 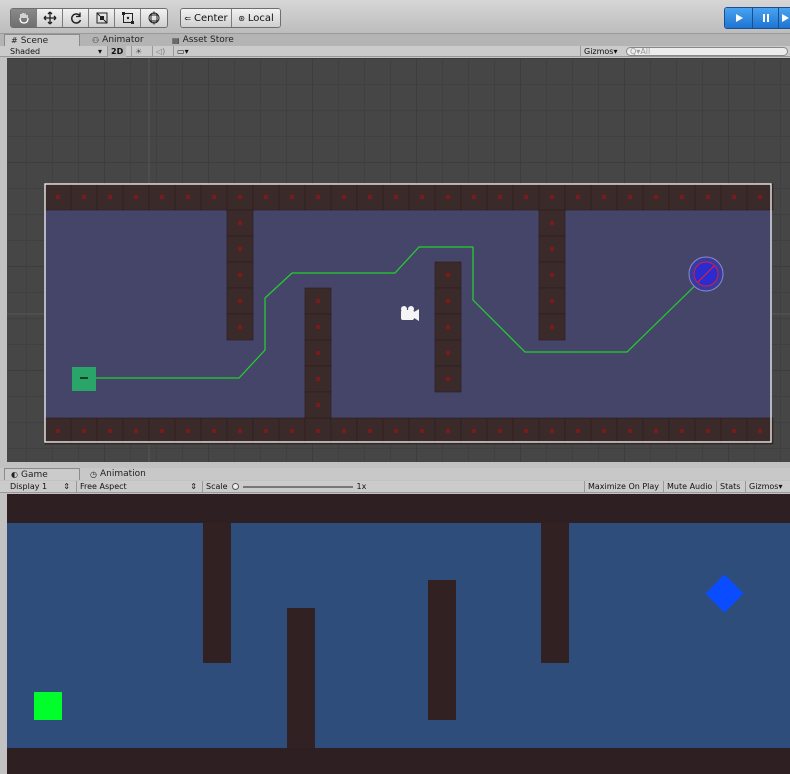 I want to click on space-label: Local, so click(x=260, y=18).